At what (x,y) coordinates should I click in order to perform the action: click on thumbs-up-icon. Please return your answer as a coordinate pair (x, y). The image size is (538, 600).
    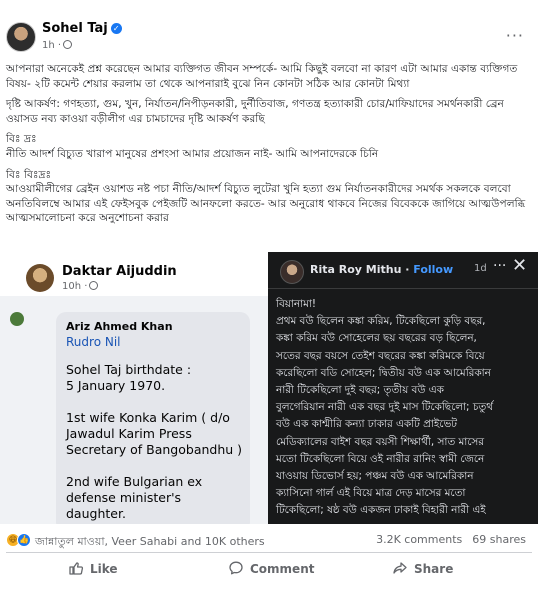
    Looking at the image, I should click on (76, 568).